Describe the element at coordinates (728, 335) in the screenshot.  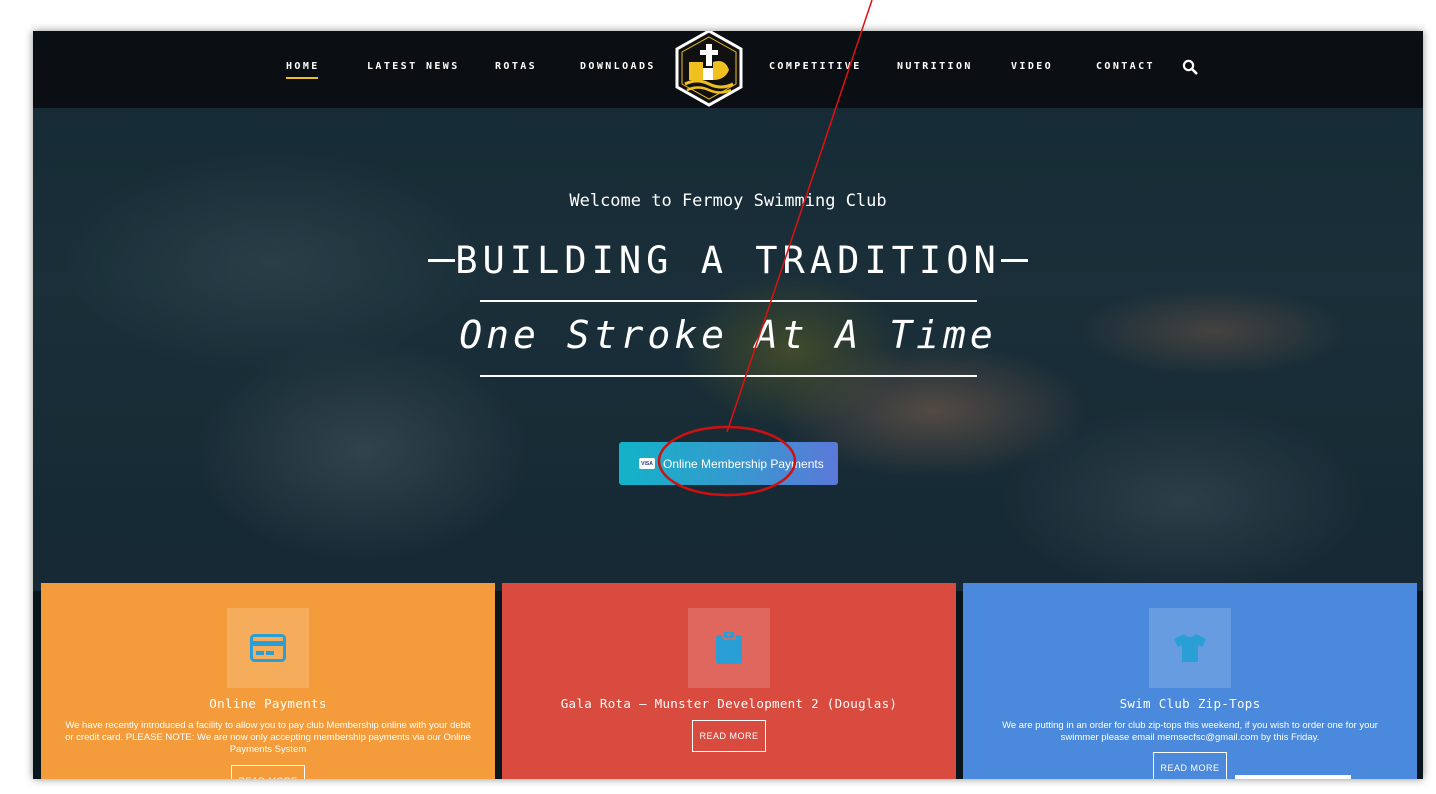
I see `hero-tagline: One Stroke At A Time` at that location.